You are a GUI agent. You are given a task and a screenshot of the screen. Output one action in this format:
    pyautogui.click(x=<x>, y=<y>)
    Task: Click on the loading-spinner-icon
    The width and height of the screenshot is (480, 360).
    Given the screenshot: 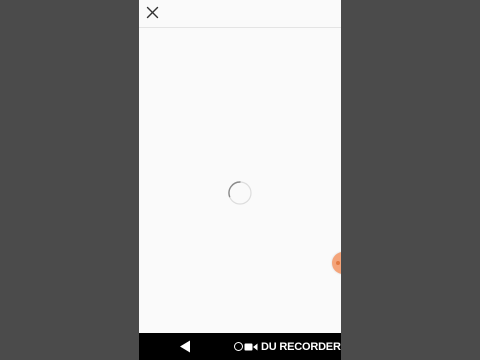 What is the action you would take?
    pyautogui.click(x=240, y=193)
    